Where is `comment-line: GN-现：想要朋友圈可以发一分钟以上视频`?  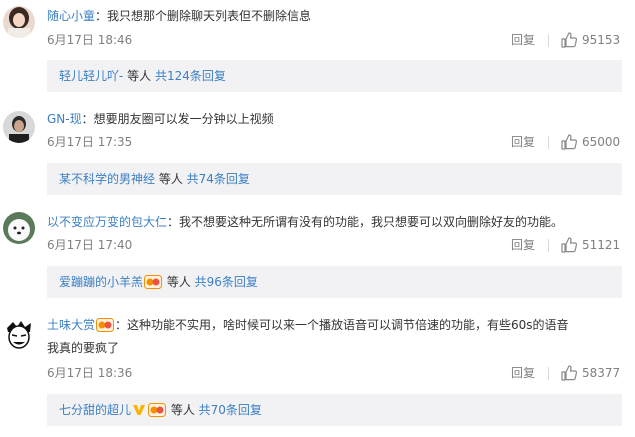 comment-line: GN-现：想要朋友圈可以发一分钟以上视频 is located at coordinates (160, 119).